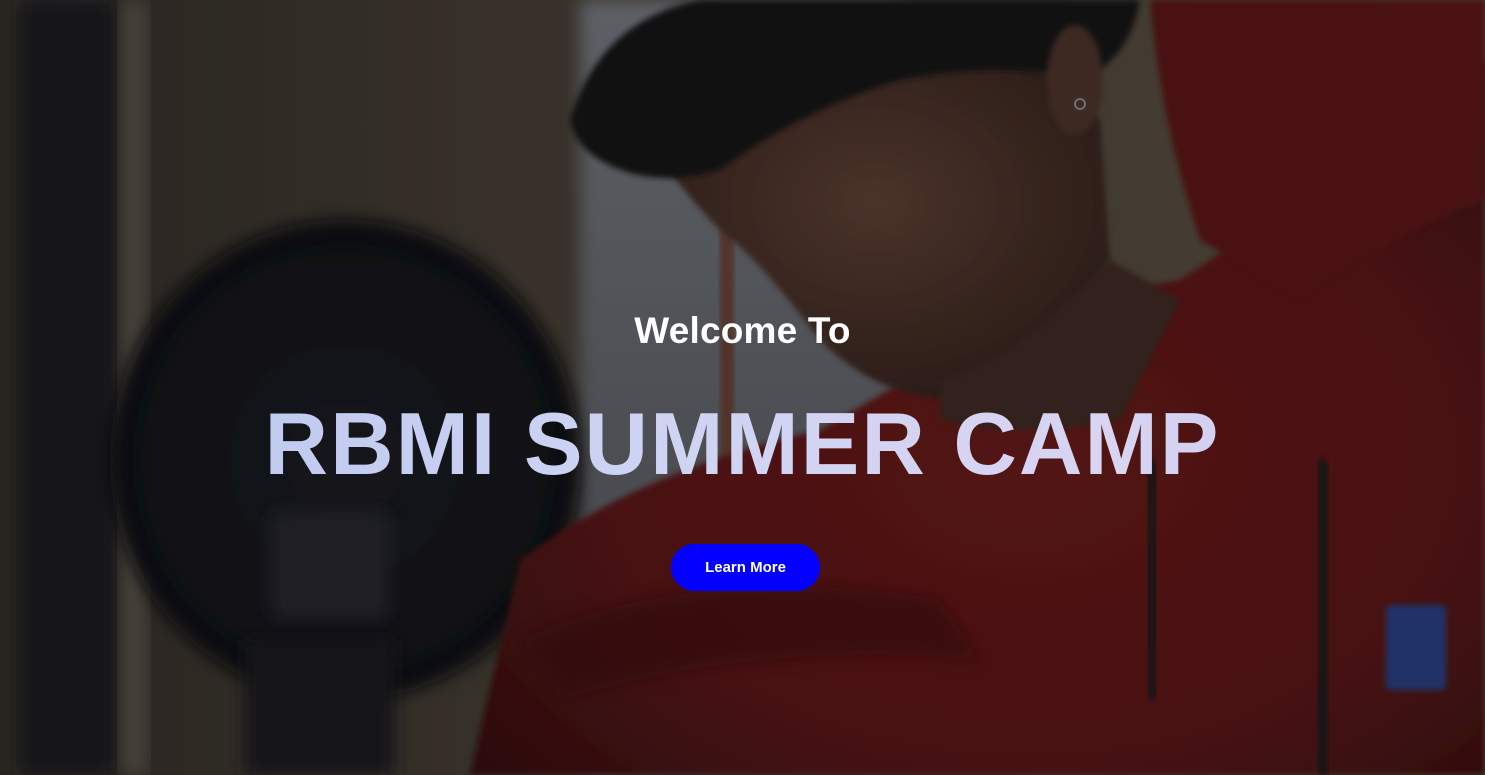 The image size is (1485, 775). What do you see at coordinates (742, 444) in the screenshot?
I see `hero-title: RBMI SUMMER CAMP` at bounding box center [742, 444].